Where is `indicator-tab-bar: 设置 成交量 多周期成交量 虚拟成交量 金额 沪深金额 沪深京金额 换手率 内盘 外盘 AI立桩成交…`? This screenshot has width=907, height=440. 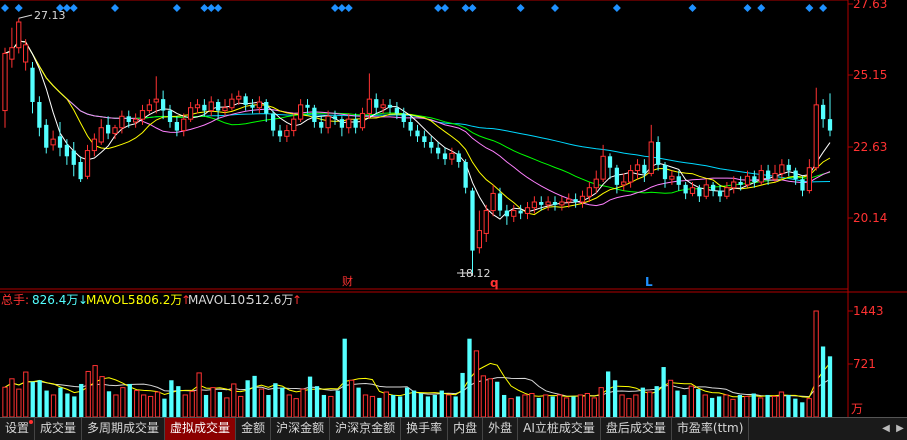
indicator-tab-bar: 设置 成交量 多周期成交量 虚拟成交量 金额 沪深金额 沪深京金额 换手率 内盘 外盘 AI立桩成交… is located at coordinates (453, 428).